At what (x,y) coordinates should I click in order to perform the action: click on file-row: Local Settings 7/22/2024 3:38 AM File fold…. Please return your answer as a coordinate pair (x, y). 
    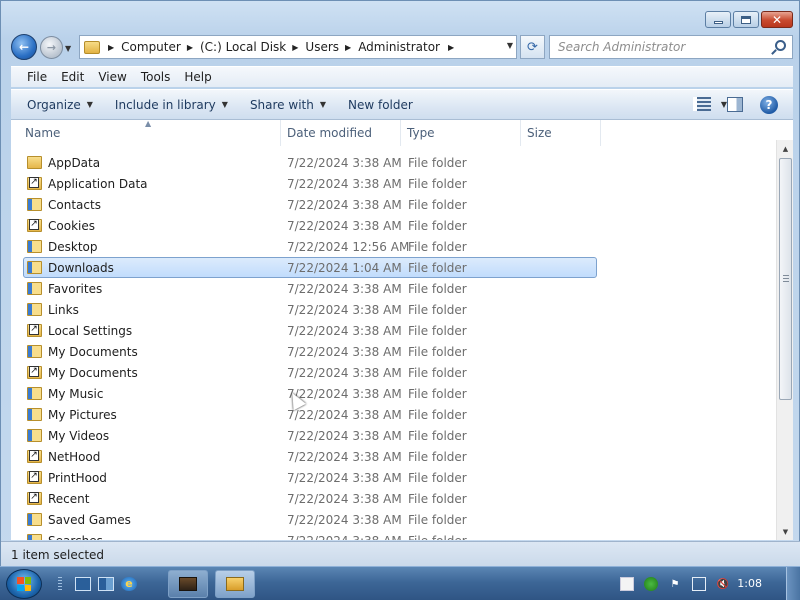
    Looking at the image, I should click on (394, 330).